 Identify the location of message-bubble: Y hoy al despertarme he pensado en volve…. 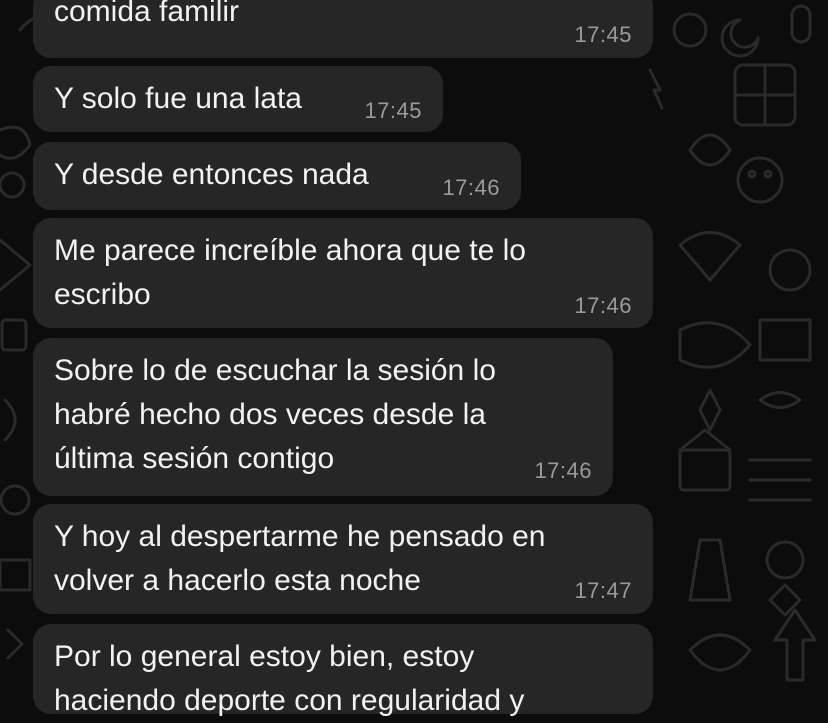
(343, 559).